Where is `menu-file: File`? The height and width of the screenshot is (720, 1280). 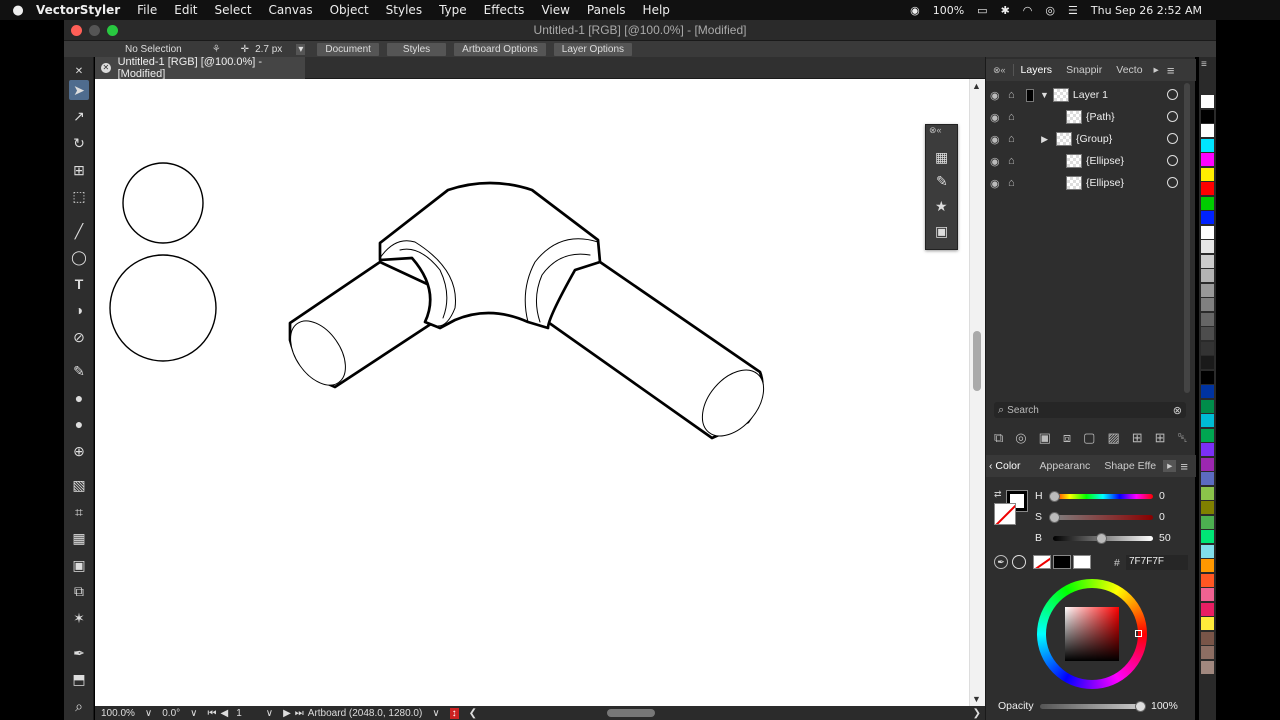 menu-file: File is located at coordinates (147, 10).